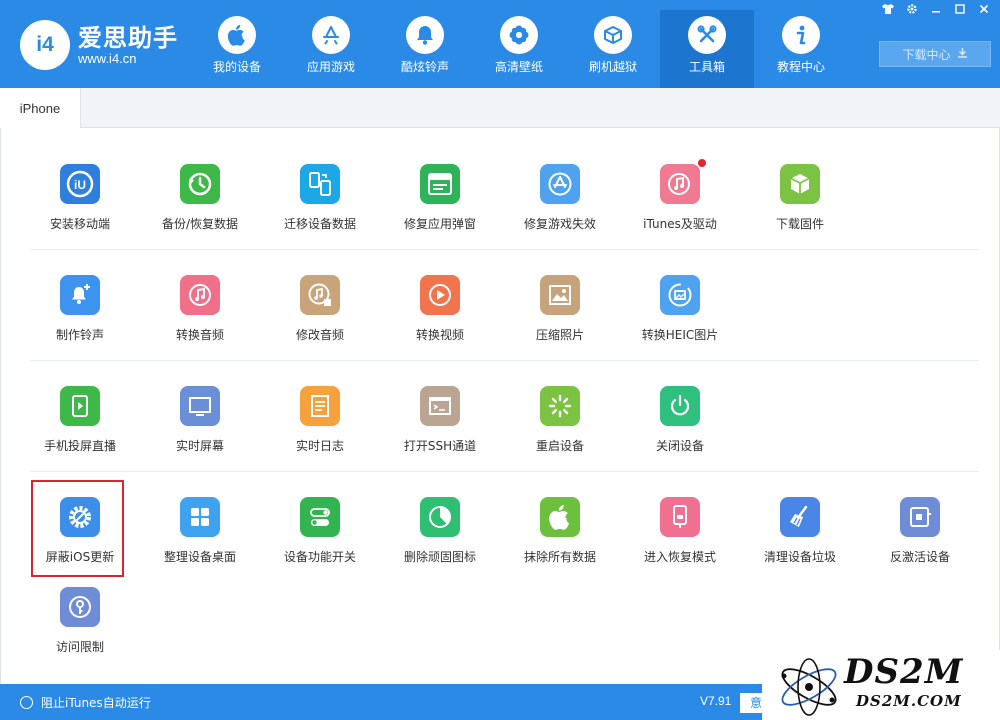 The height and width of the screenshot is (720, 1000). Describe the element at coordinates (560, 325) in the screenshot. I see `tool-compress-photo: 压缩照片` at that location.